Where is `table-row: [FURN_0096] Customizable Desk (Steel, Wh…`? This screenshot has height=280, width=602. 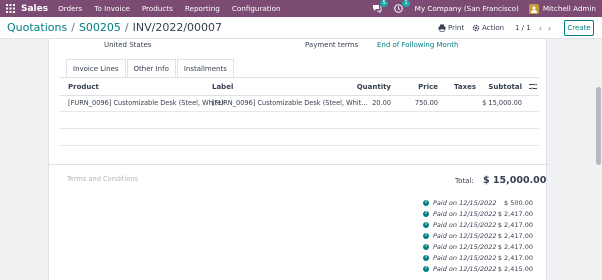
table-row: [FURN_0096] Customizable Desk (Steel, Wh… is located at coordinates (299, 104).